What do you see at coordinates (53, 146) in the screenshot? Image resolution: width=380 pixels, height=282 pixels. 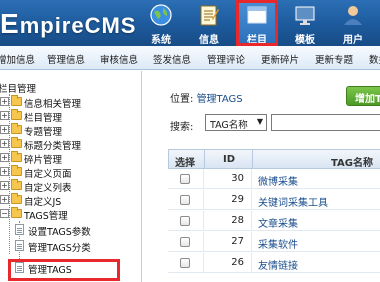 I see `tree-item-title-class-label: 标题分类管理` at bounding box center [53, 146].